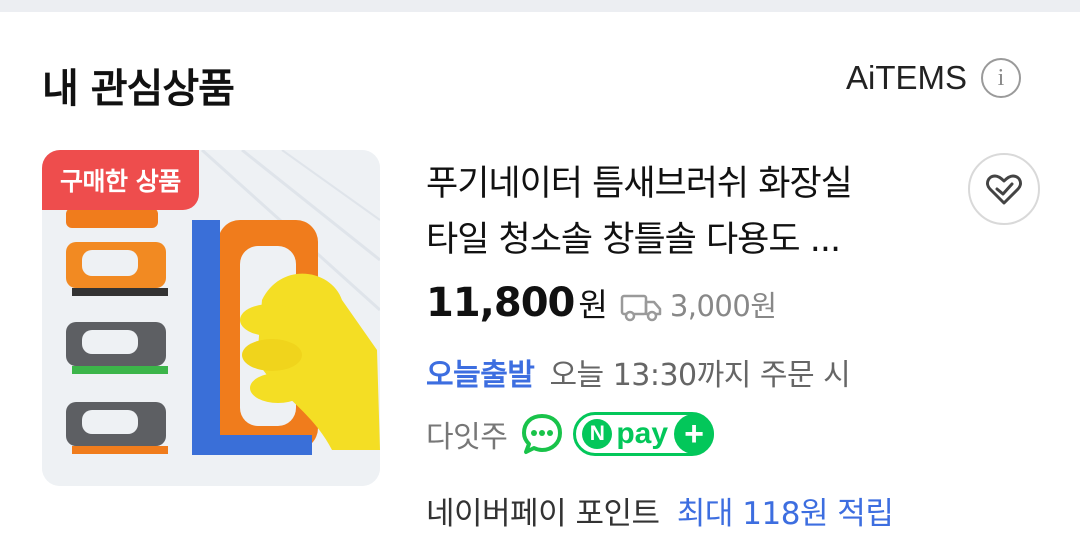 This screenshot has width=1080, height=559. Describe the element at coordinates (543, 514) in the screenshot. I see `points-label: 네이버페이 포인트` at that location.